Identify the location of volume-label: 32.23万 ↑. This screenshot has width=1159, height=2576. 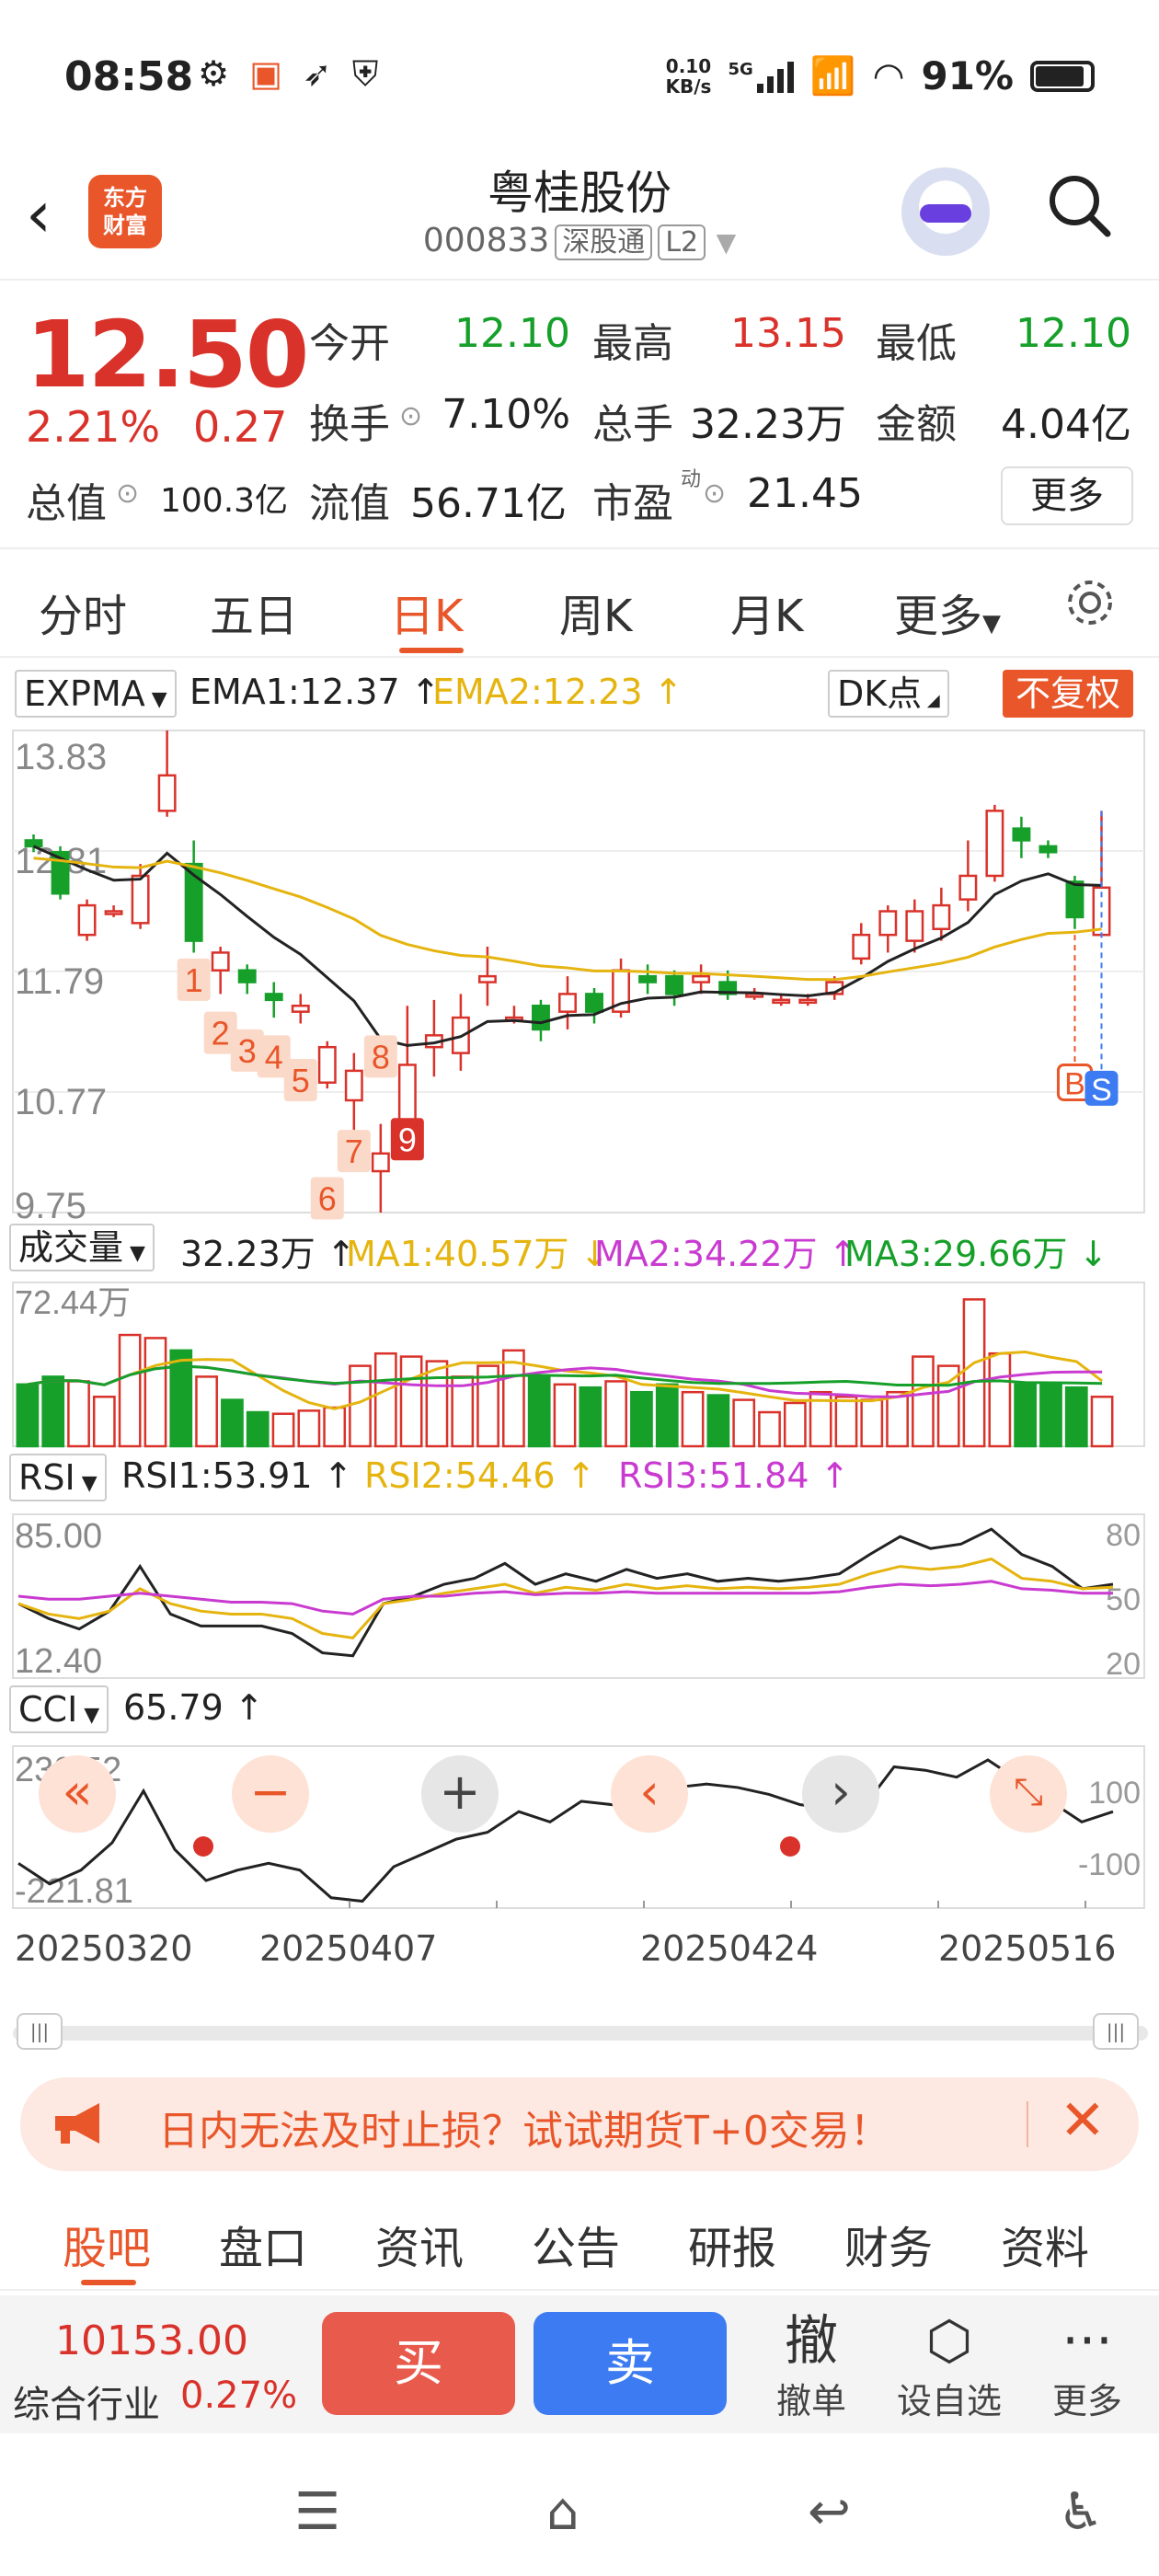
(268, 1254).